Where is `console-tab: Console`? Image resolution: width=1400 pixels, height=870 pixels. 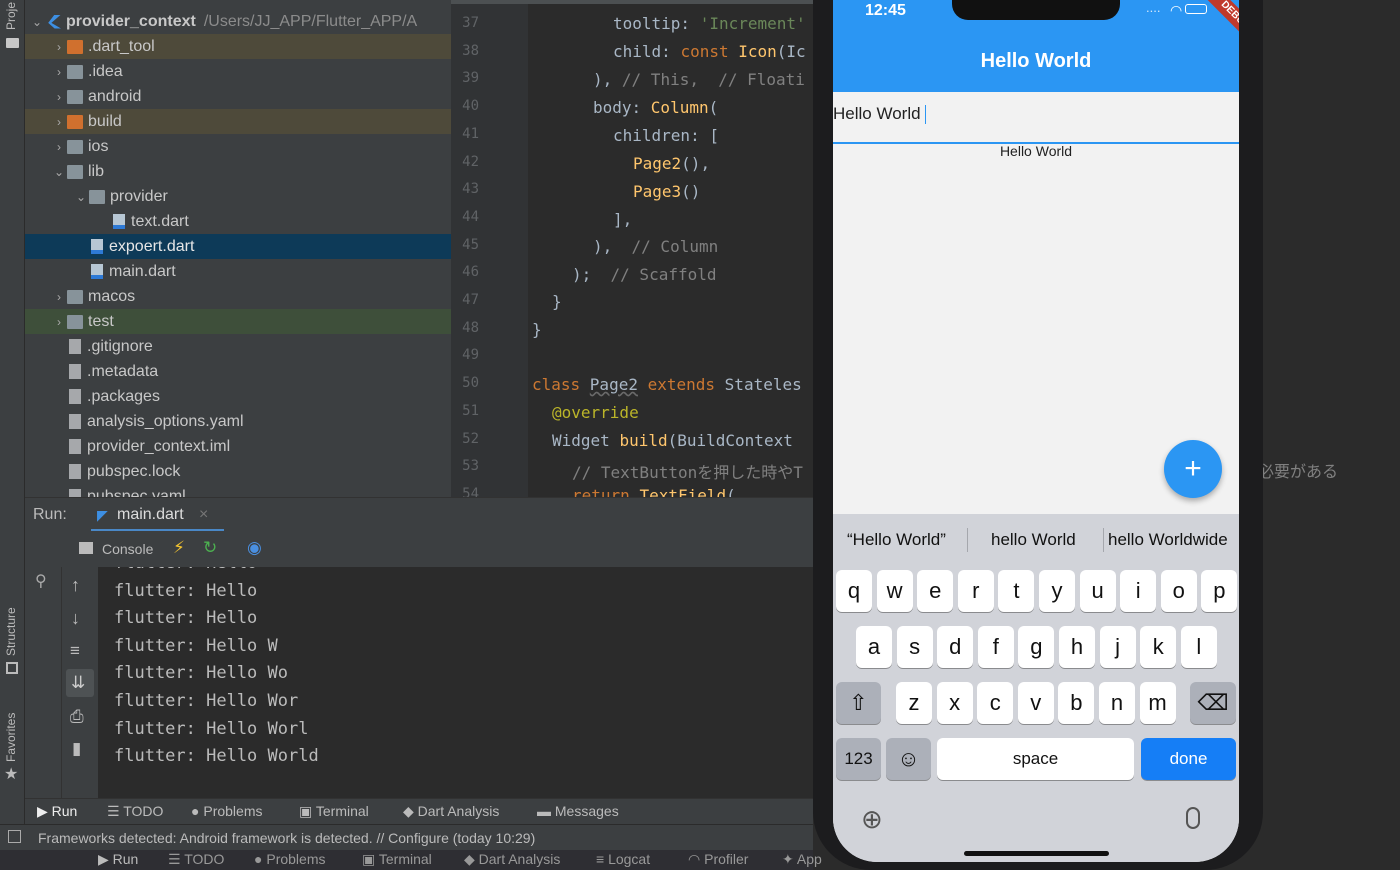
console-tab: Console is located at coordinates (127, 549).